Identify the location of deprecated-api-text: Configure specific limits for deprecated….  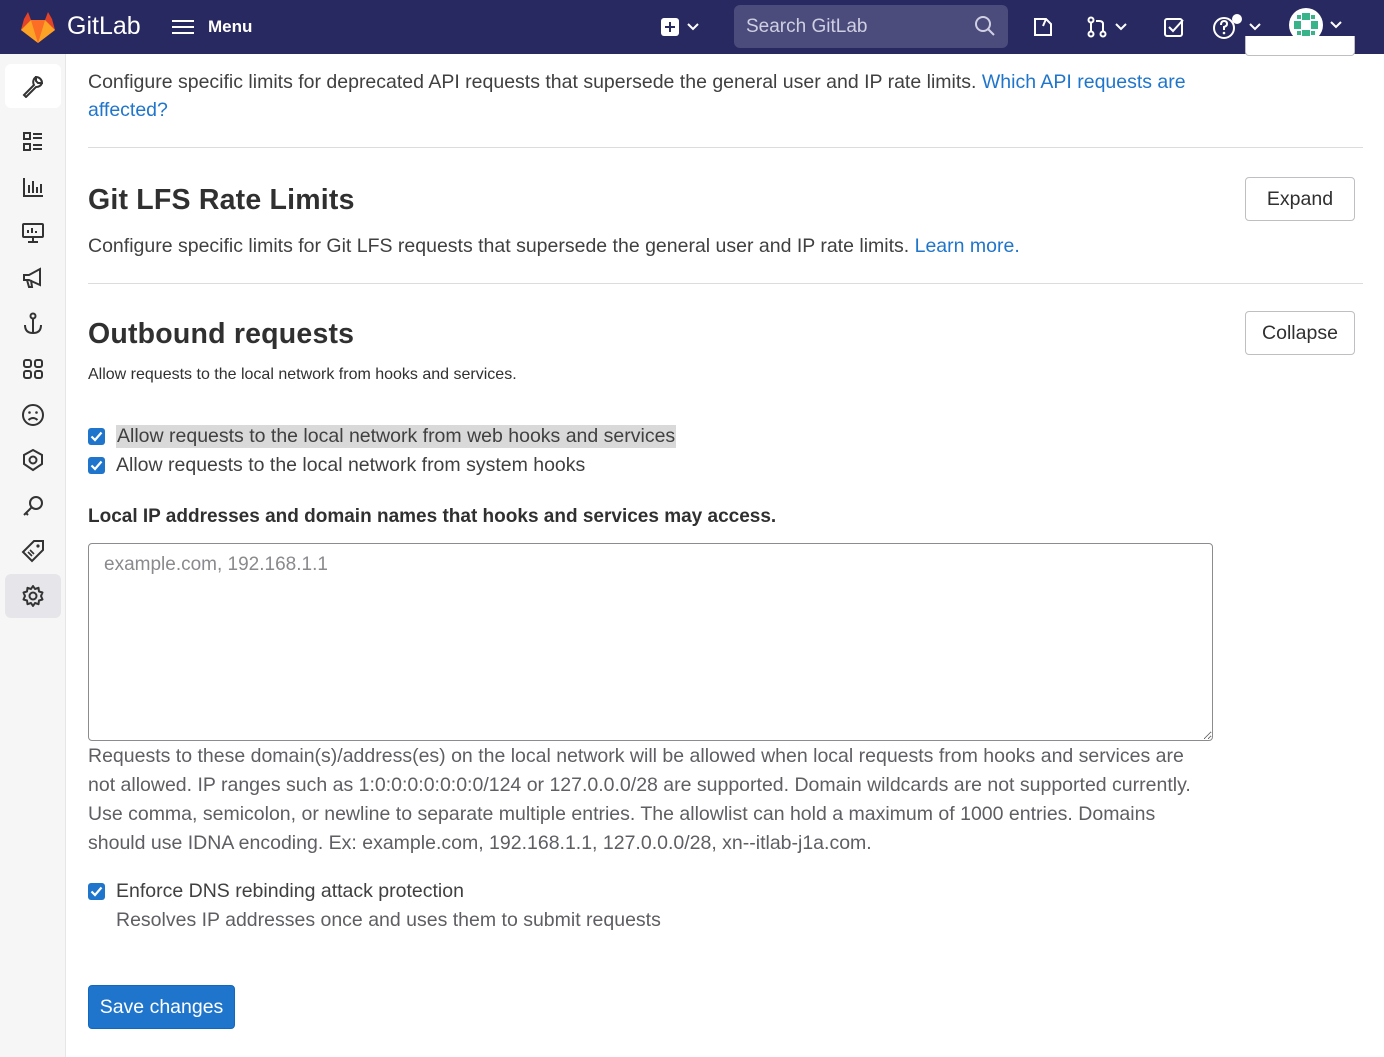
(535, 82).